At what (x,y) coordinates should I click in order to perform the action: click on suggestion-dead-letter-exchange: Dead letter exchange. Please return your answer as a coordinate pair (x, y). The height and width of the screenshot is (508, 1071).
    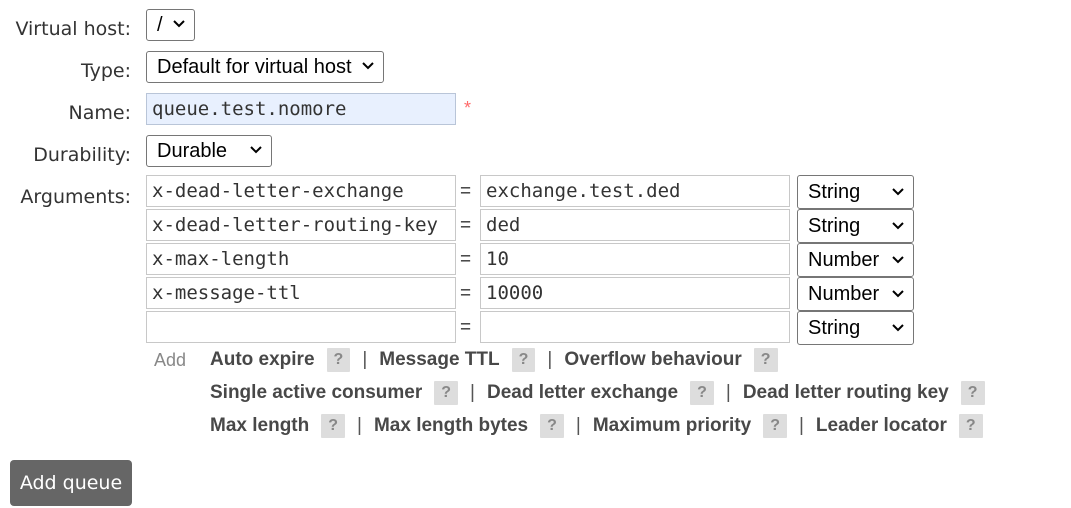
    Looking at the image, I should click on (582, 393).